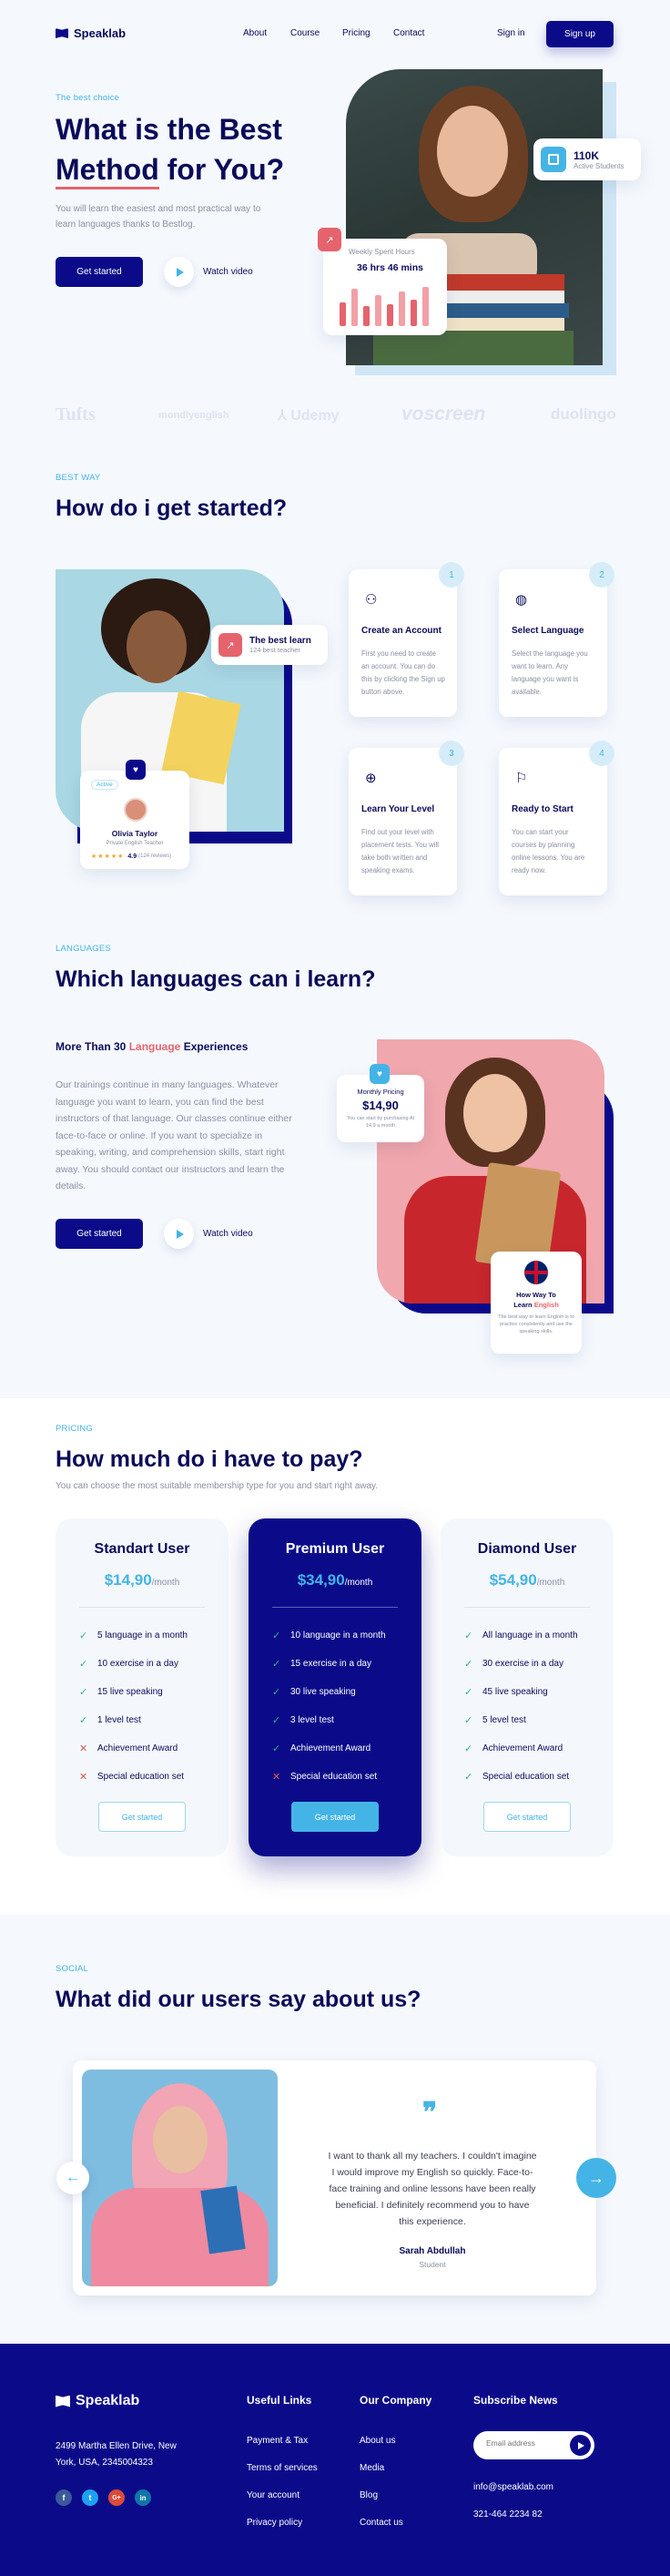 The image size is (670, 2576). What do you see at coordinates (279, 2400) in the screenshot?
I see `footer-col-useful-title: Useful Links` at bounding box center [279, 2400].